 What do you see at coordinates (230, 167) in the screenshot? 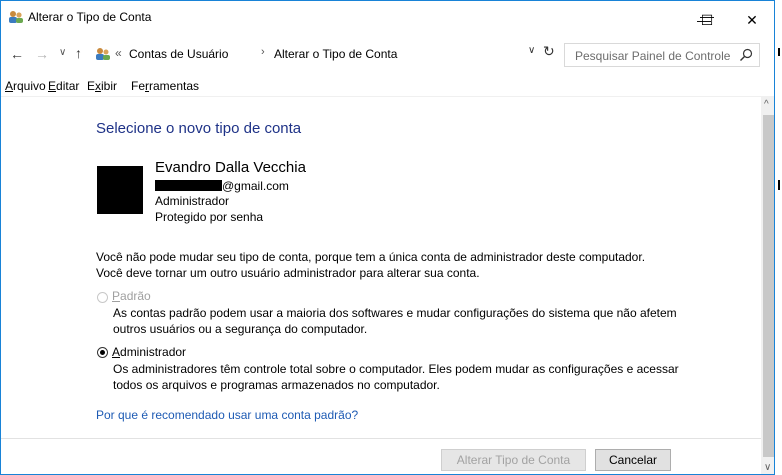
I see `user-name: Evandro Dalla Vecchia` at bounding box center [230, 167].